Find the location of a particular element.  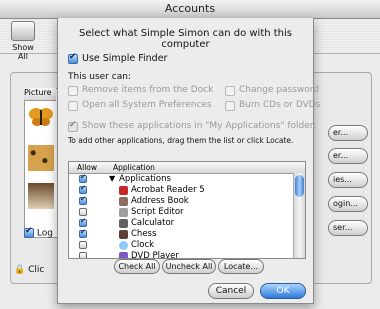

app-name: Address Book is located at coordinates (160, 201).